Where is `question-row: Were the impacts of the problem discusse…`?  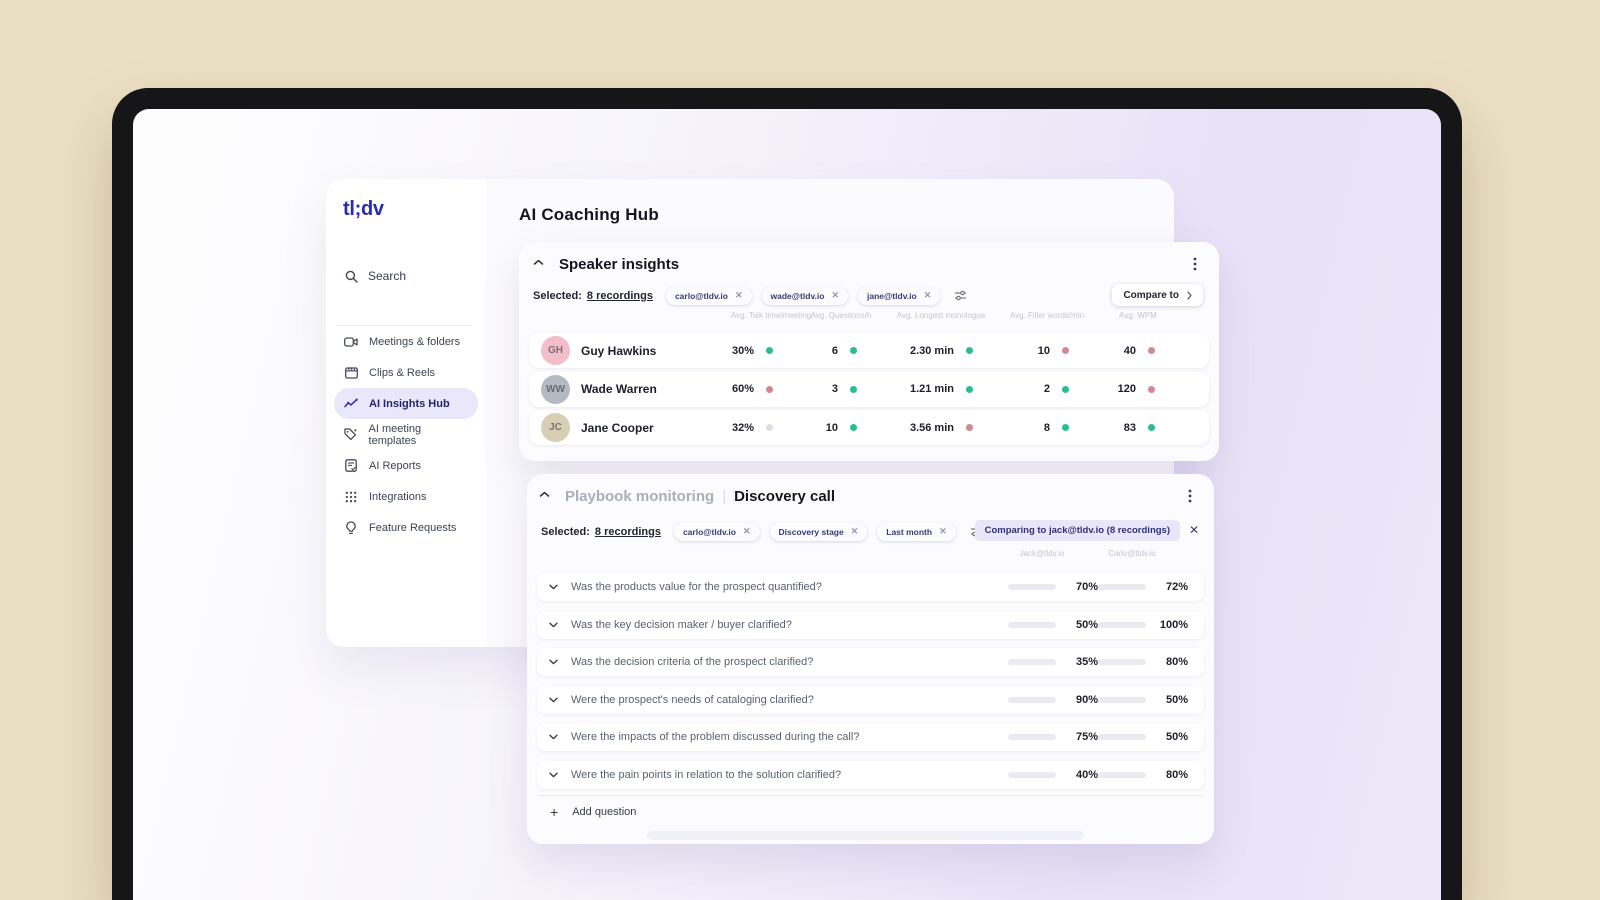 question-row: Were the impacts of the problem discusse… is located at coordinates (870, 737).